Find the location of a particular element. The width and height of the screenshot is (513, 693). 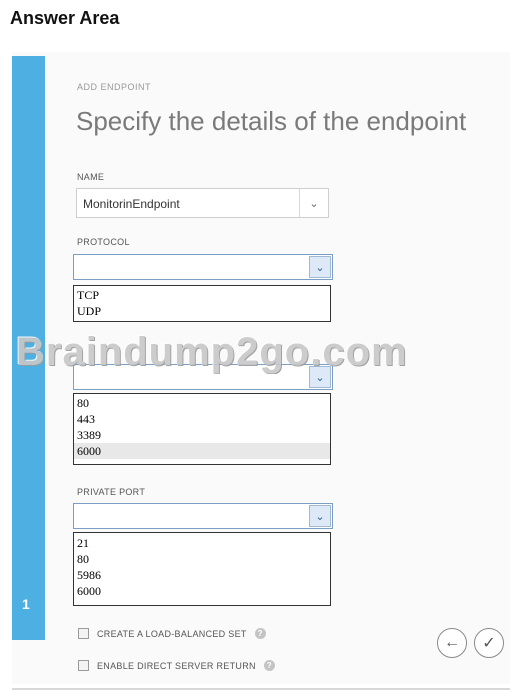

direct-return-label: ENABLE DIRECT SERVER RETURN is located at coordinates (176, 665).